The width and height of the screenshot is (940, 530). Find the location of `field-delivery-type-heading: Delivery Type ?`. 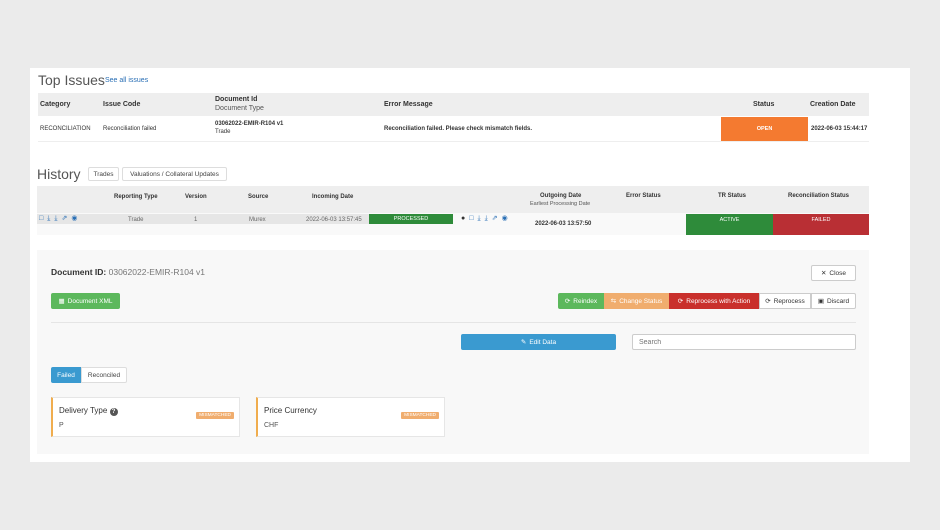

field-delivery-type-heading: Delivery Type ? is located at coordinates (88, 411).